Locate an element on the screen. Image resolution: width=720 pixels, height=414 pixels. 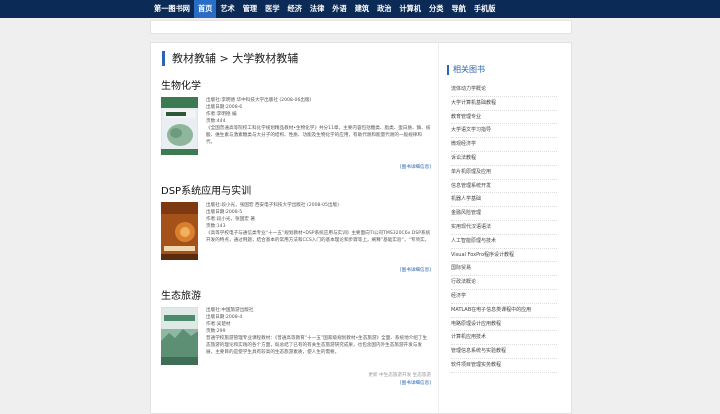
related-item: 电路原理设计应用教程 is located at coordinates (504, 325).